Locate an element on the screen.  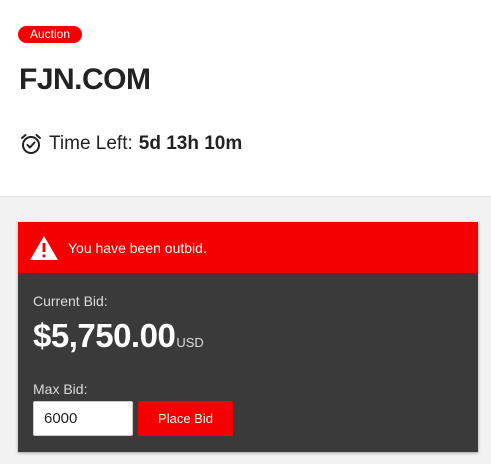
time-left-label: Time Left: is located at coordinates (91, 143).